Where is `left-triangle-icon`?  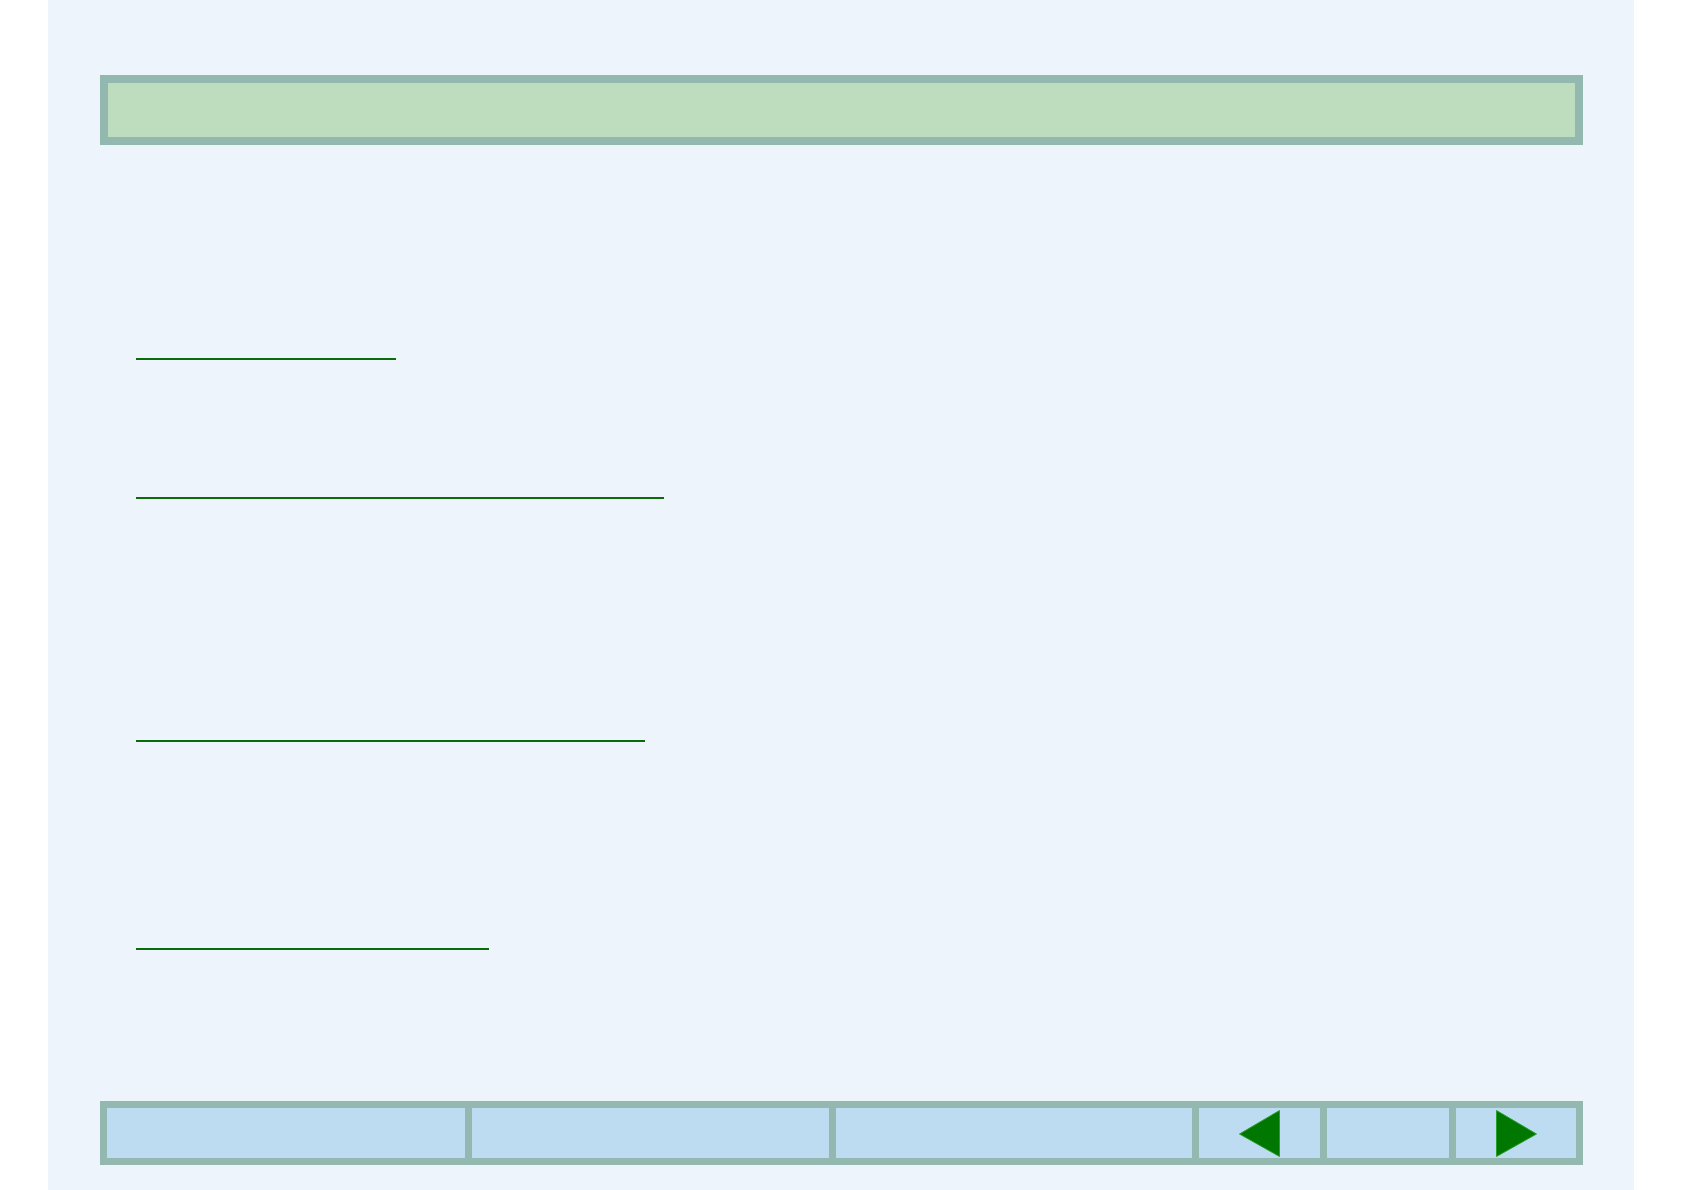
left-triangle-icon is located at coordinates (1259, 1133).